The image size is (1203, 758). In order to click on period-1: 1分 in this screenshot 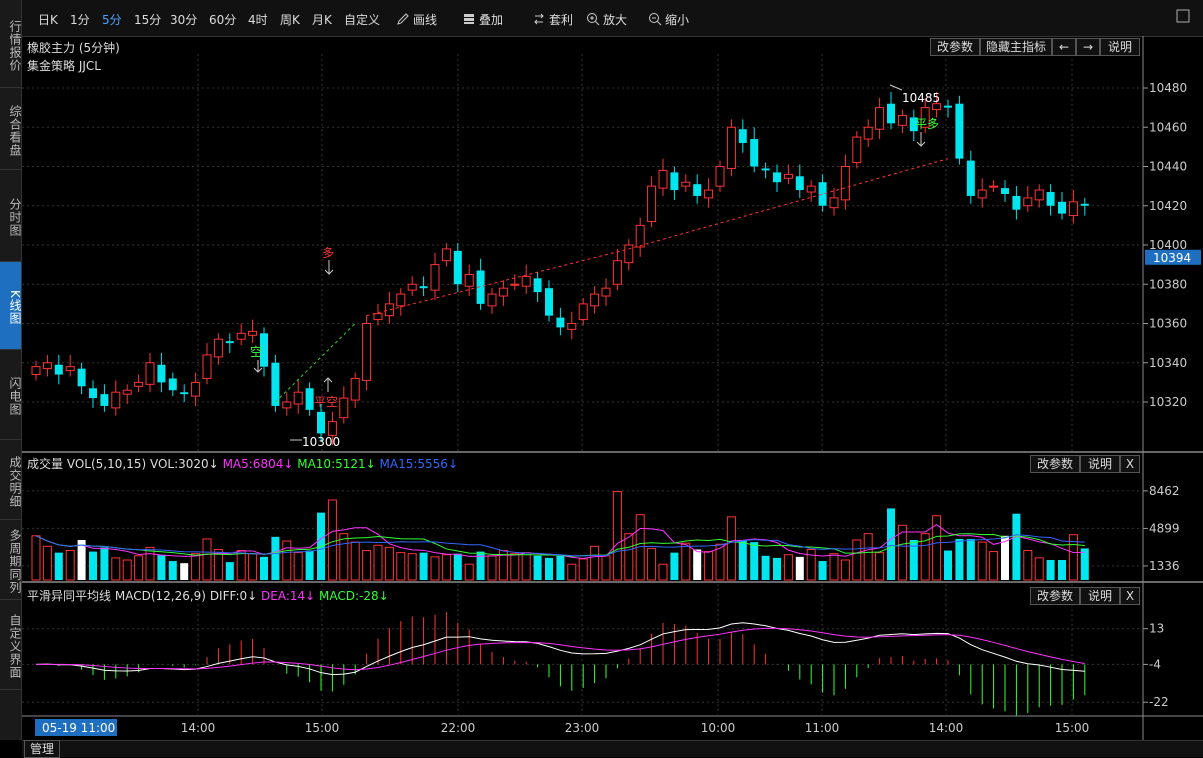, I will do `click(80, 19)`.